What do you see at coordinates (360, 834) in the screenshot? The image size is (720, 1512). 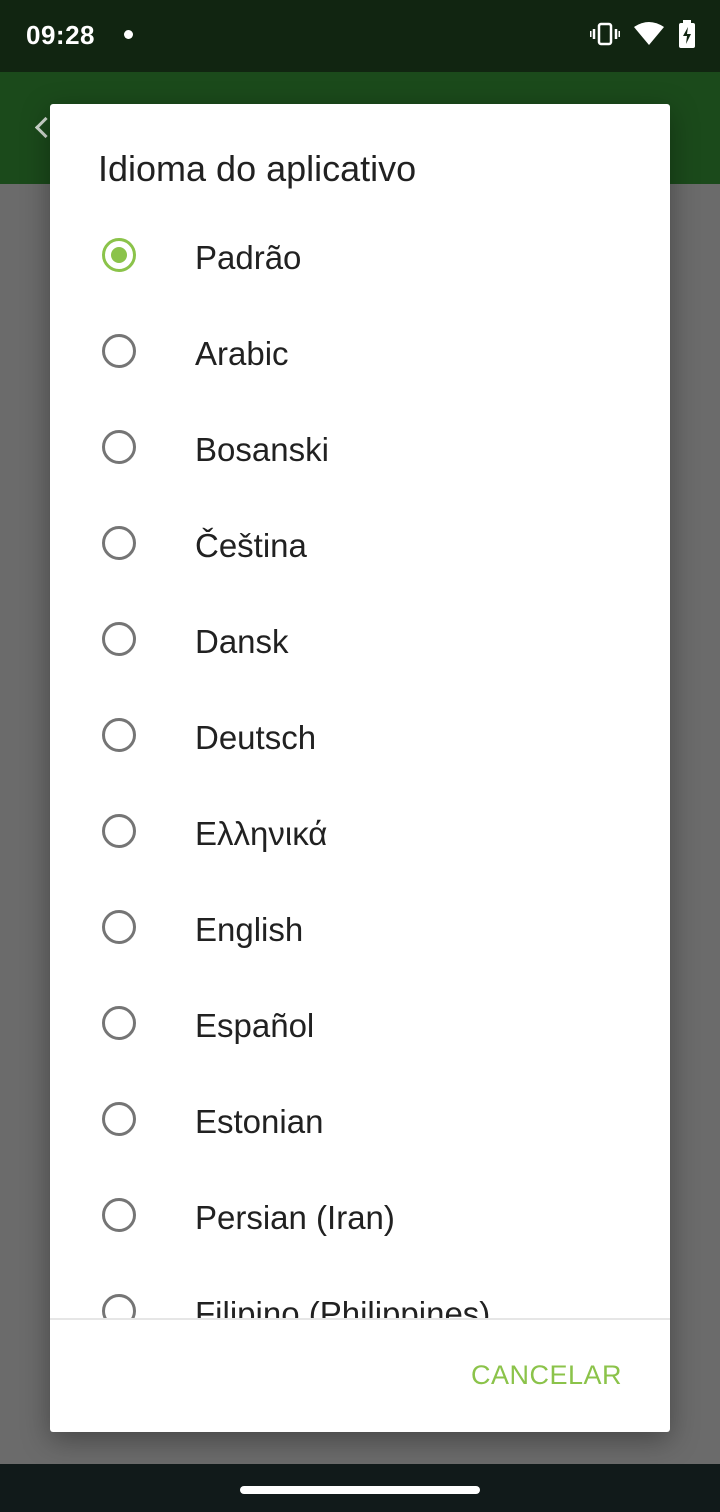 I see `language-option-greek: Ελληνικά` at bounding box center [360, 834].